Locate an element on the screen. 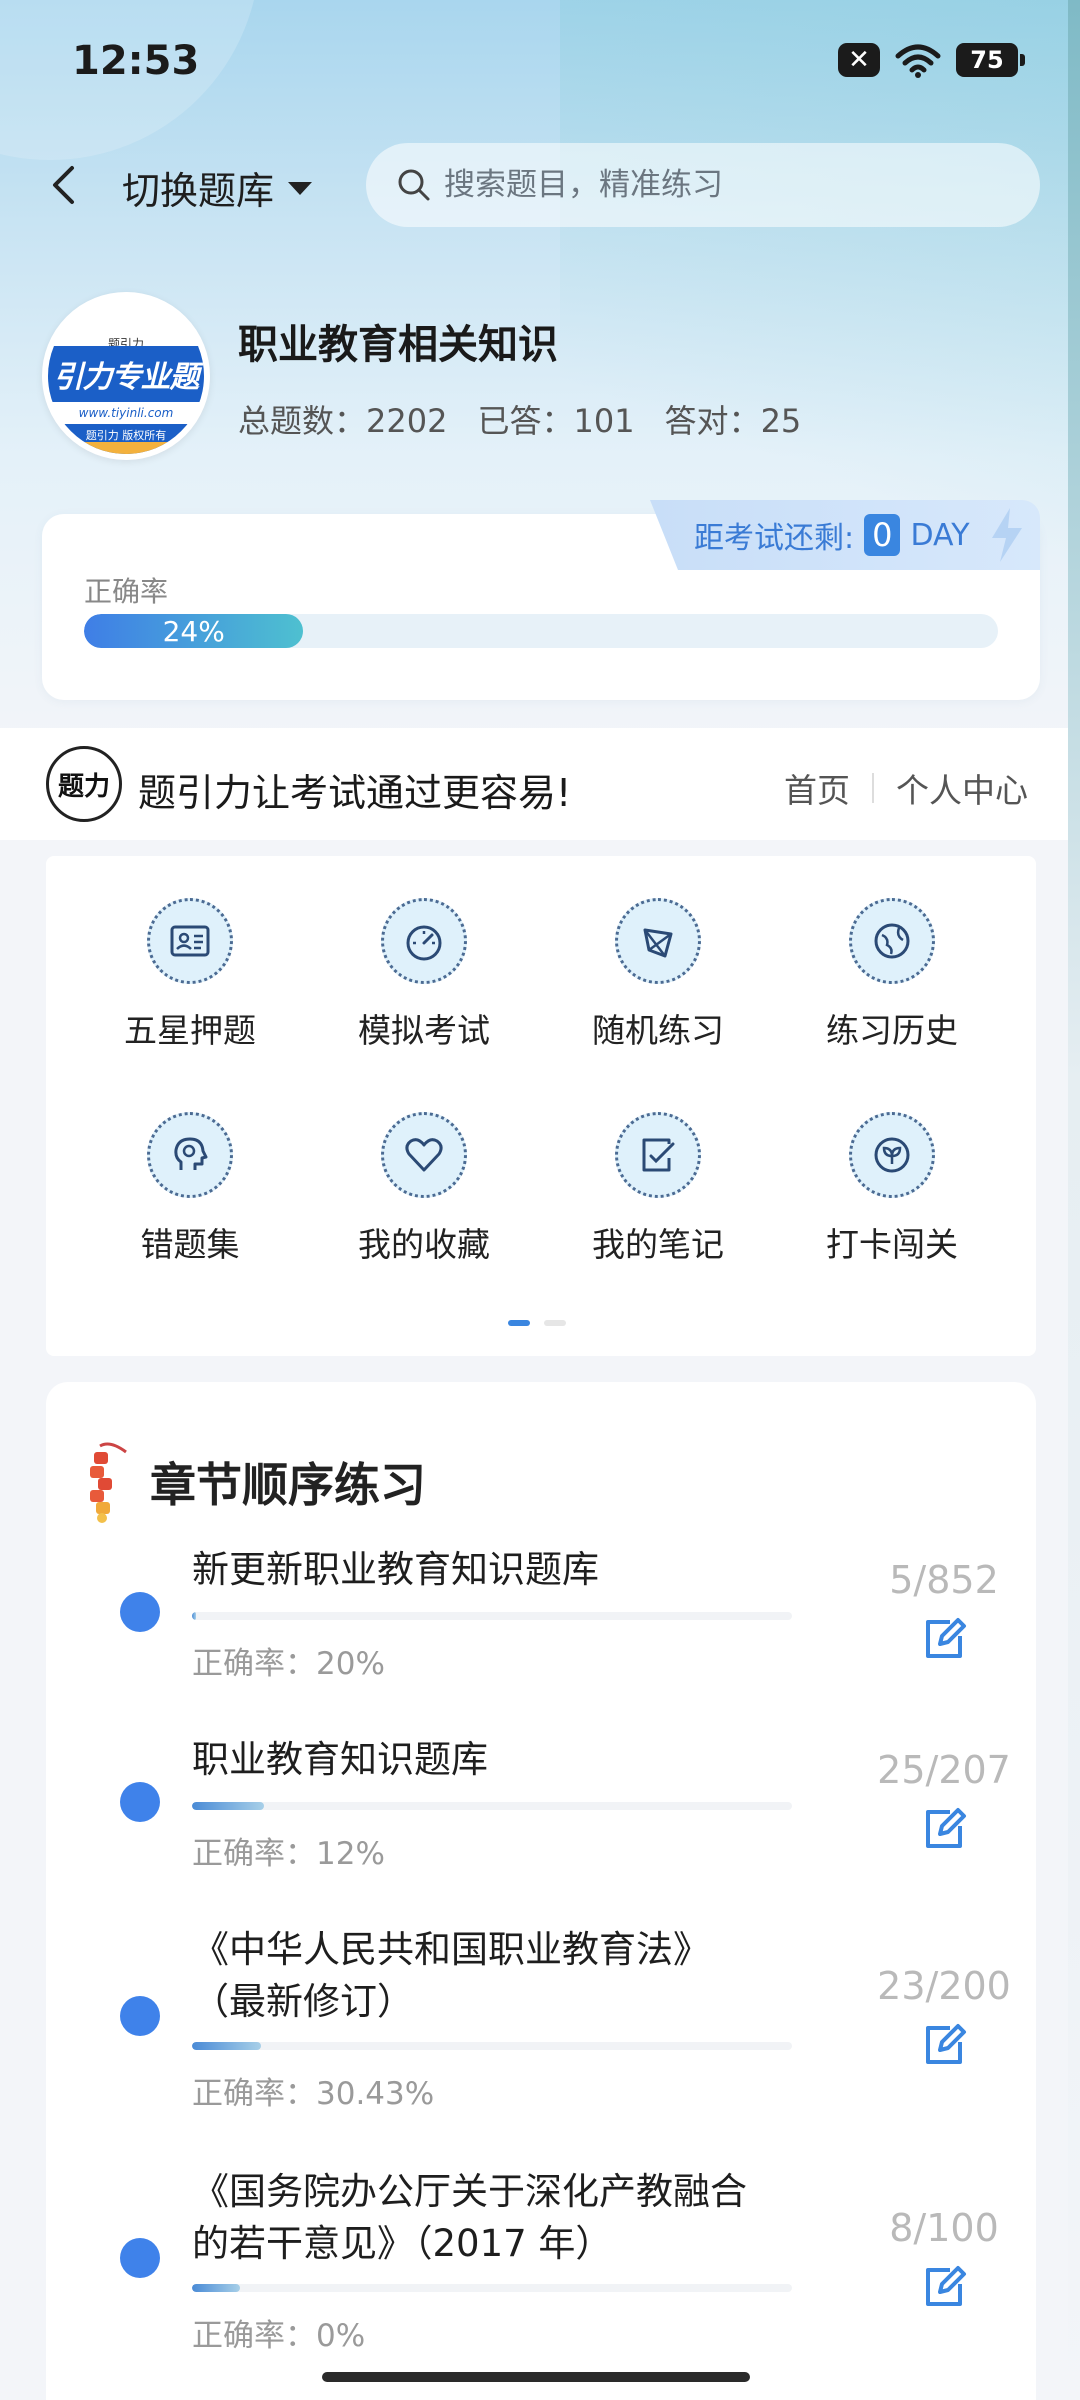 The width and height of the screenshot is (1080, 2400). feature-label: 随机练习 is located at coordinates (658, 1030).